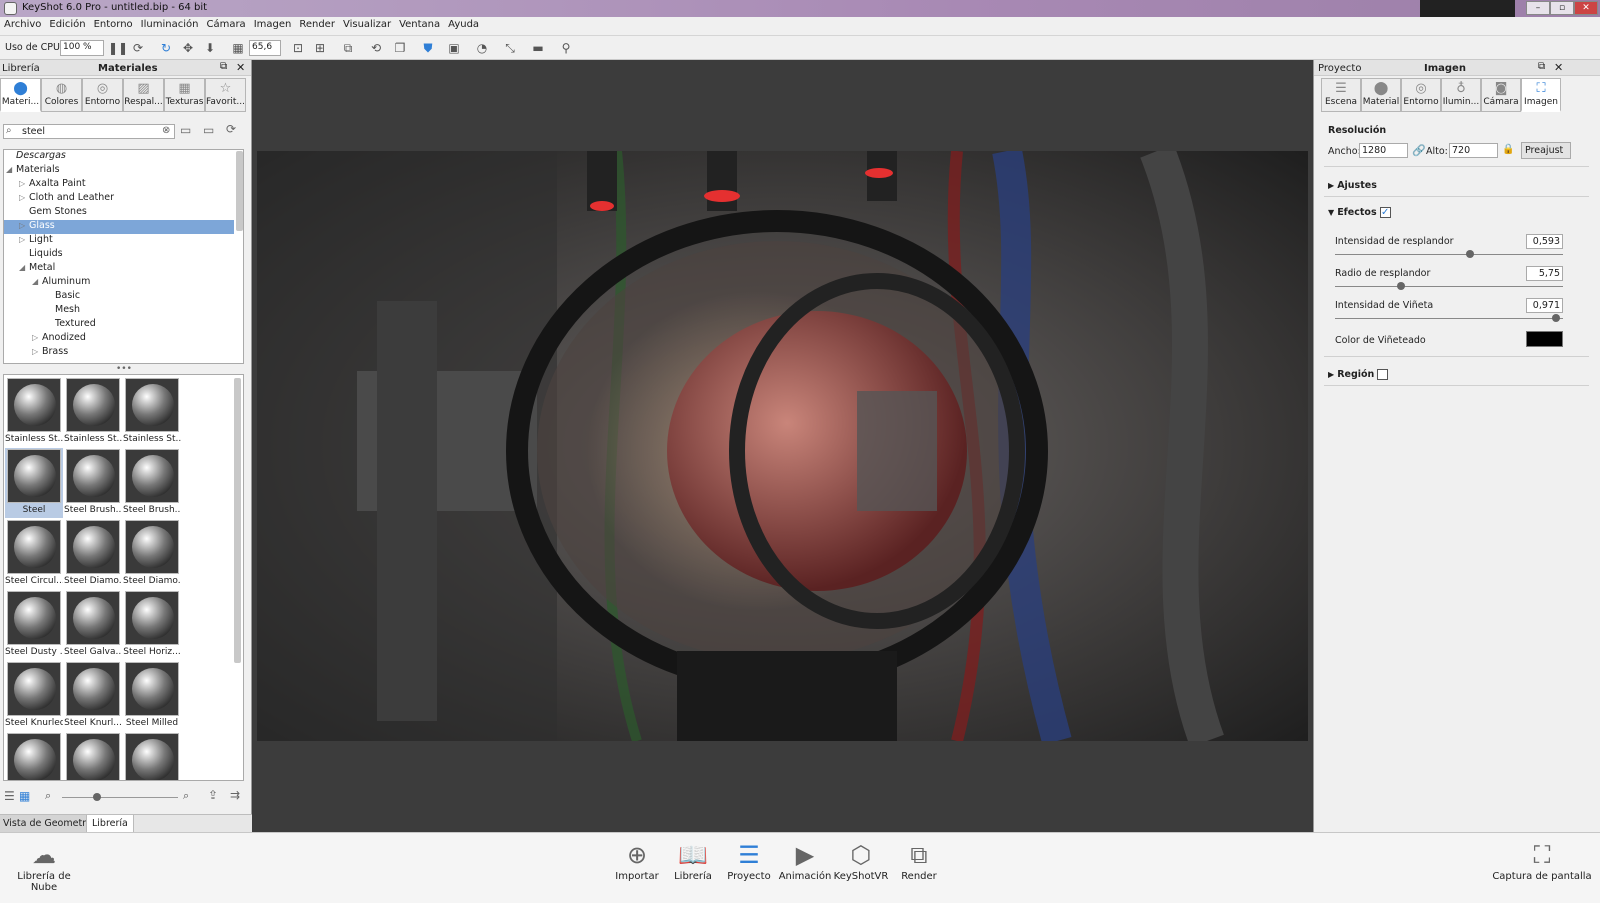  Describe the element at coordinates (1421, 95) in the screenshot. I see `tab-environment: ◎ Entorno` at that location.